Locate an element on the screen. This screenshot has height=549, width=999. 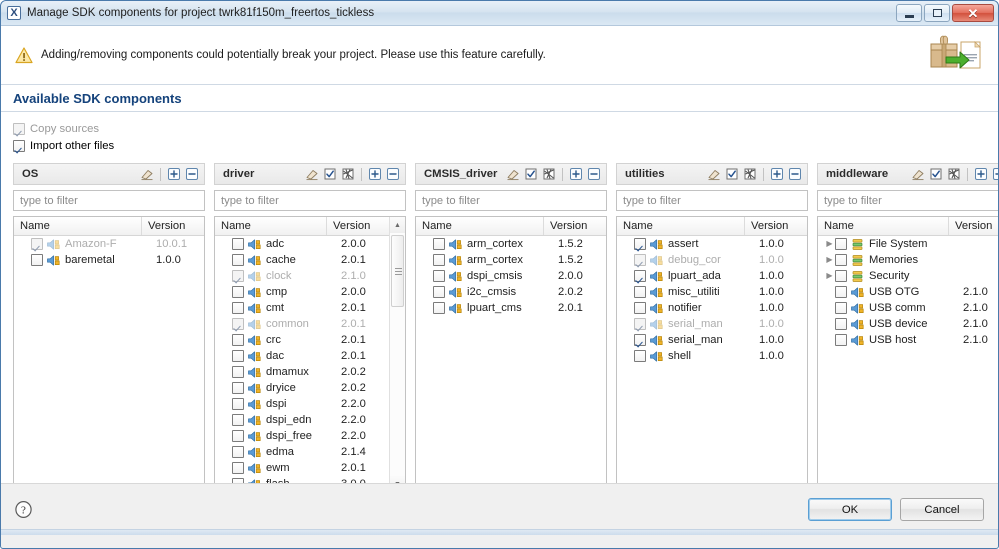
scroll-track is located at coordinates (397, 354).